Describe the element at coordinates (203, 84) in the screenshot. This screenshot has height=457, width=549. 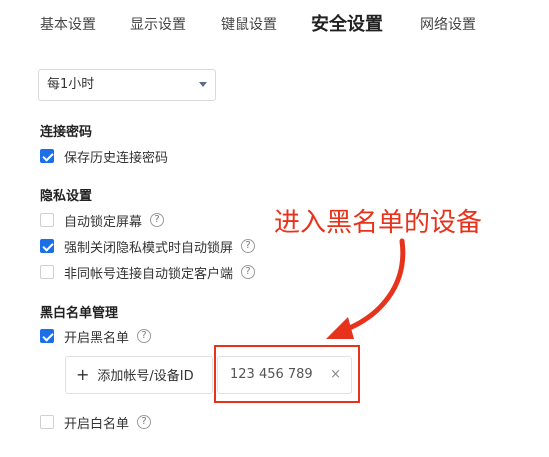
I see `chevron-down-icon` at that location.